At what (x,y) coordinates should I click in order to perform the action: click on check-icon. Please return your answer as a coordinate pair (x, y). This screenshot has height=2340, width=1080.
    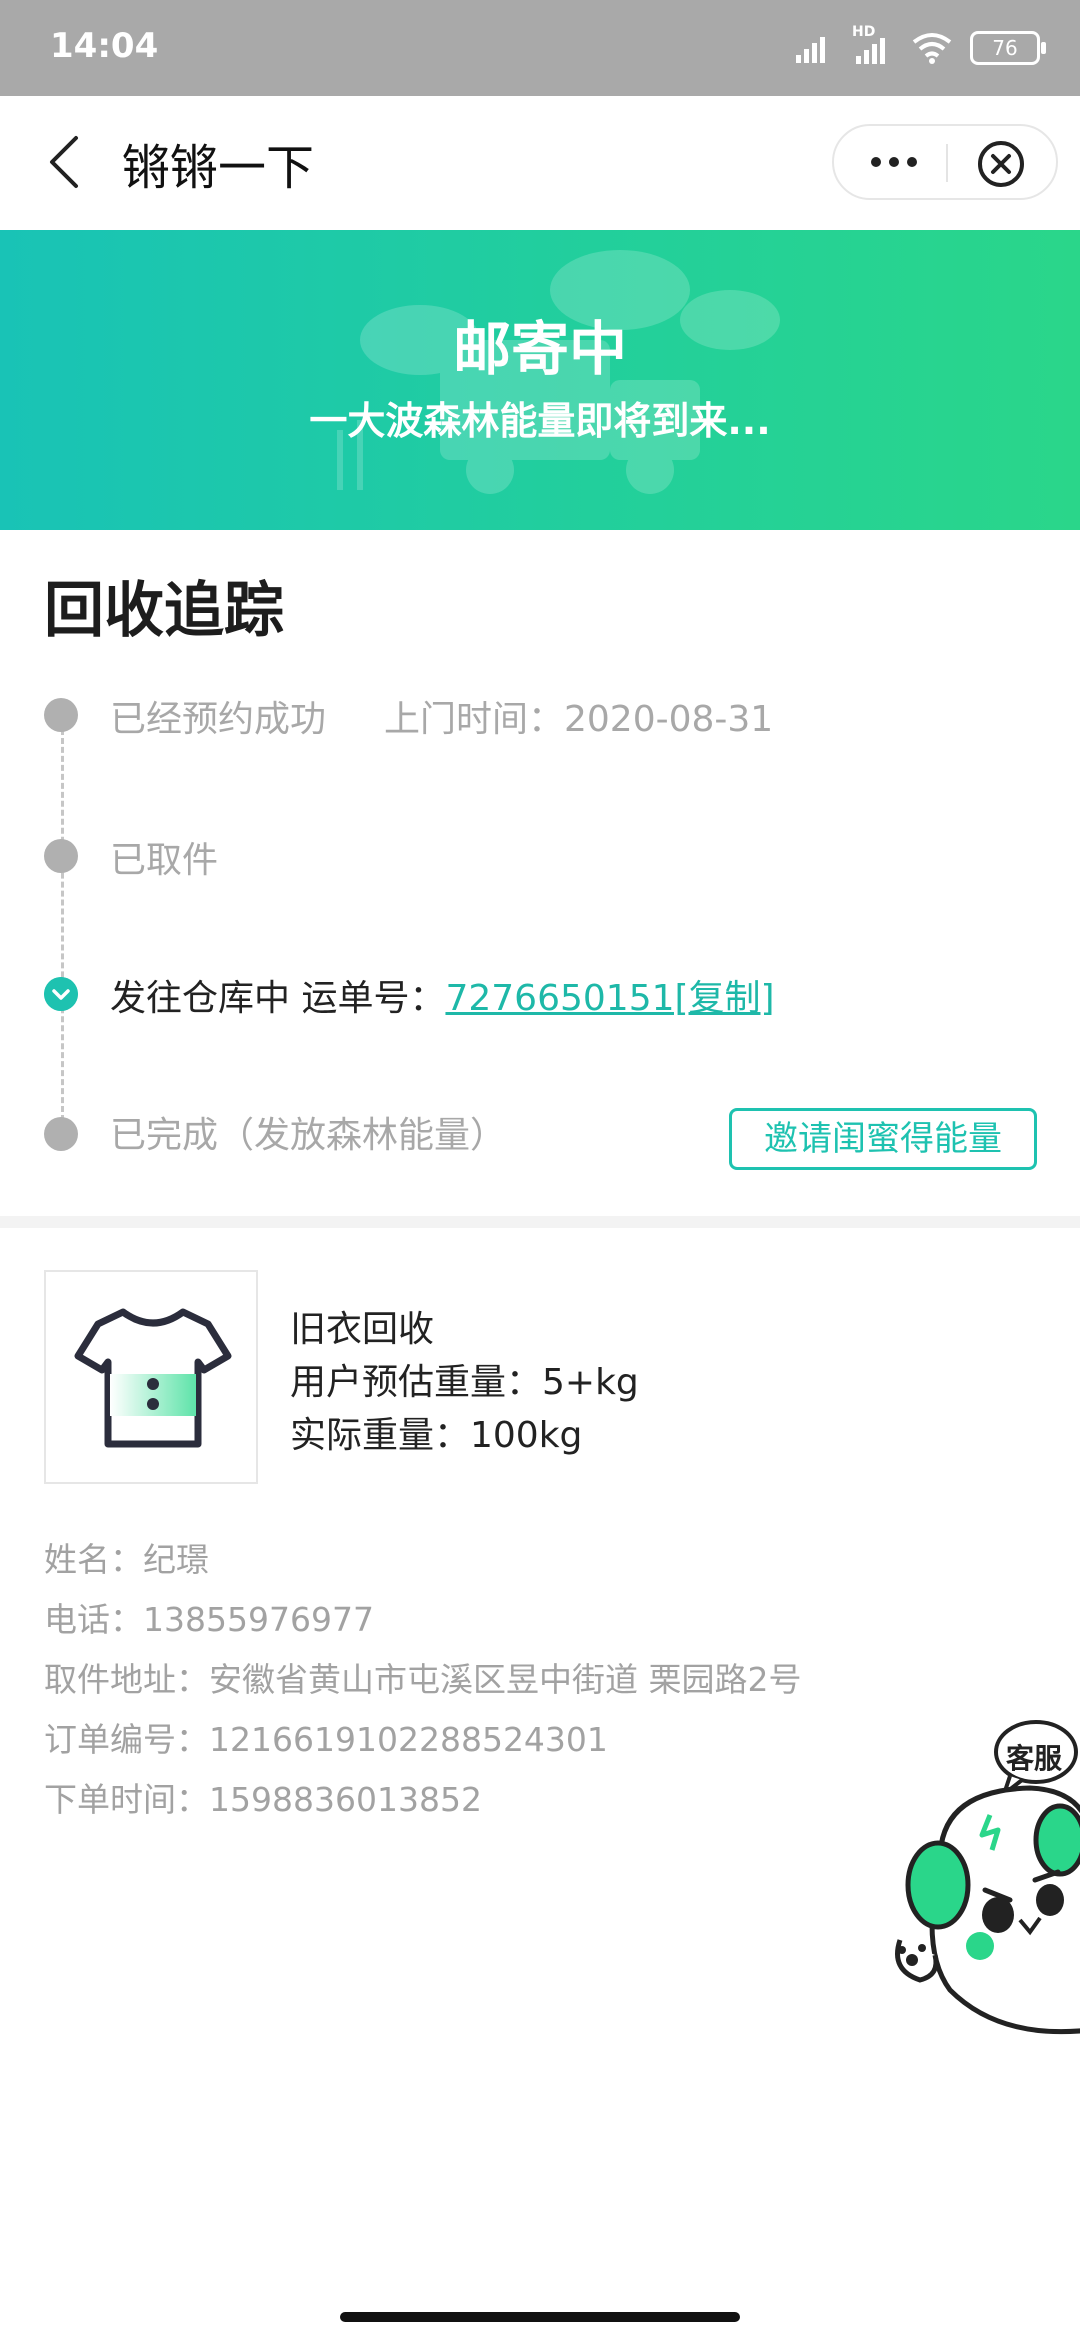
    Looking at the image, I should click on (61, 994).